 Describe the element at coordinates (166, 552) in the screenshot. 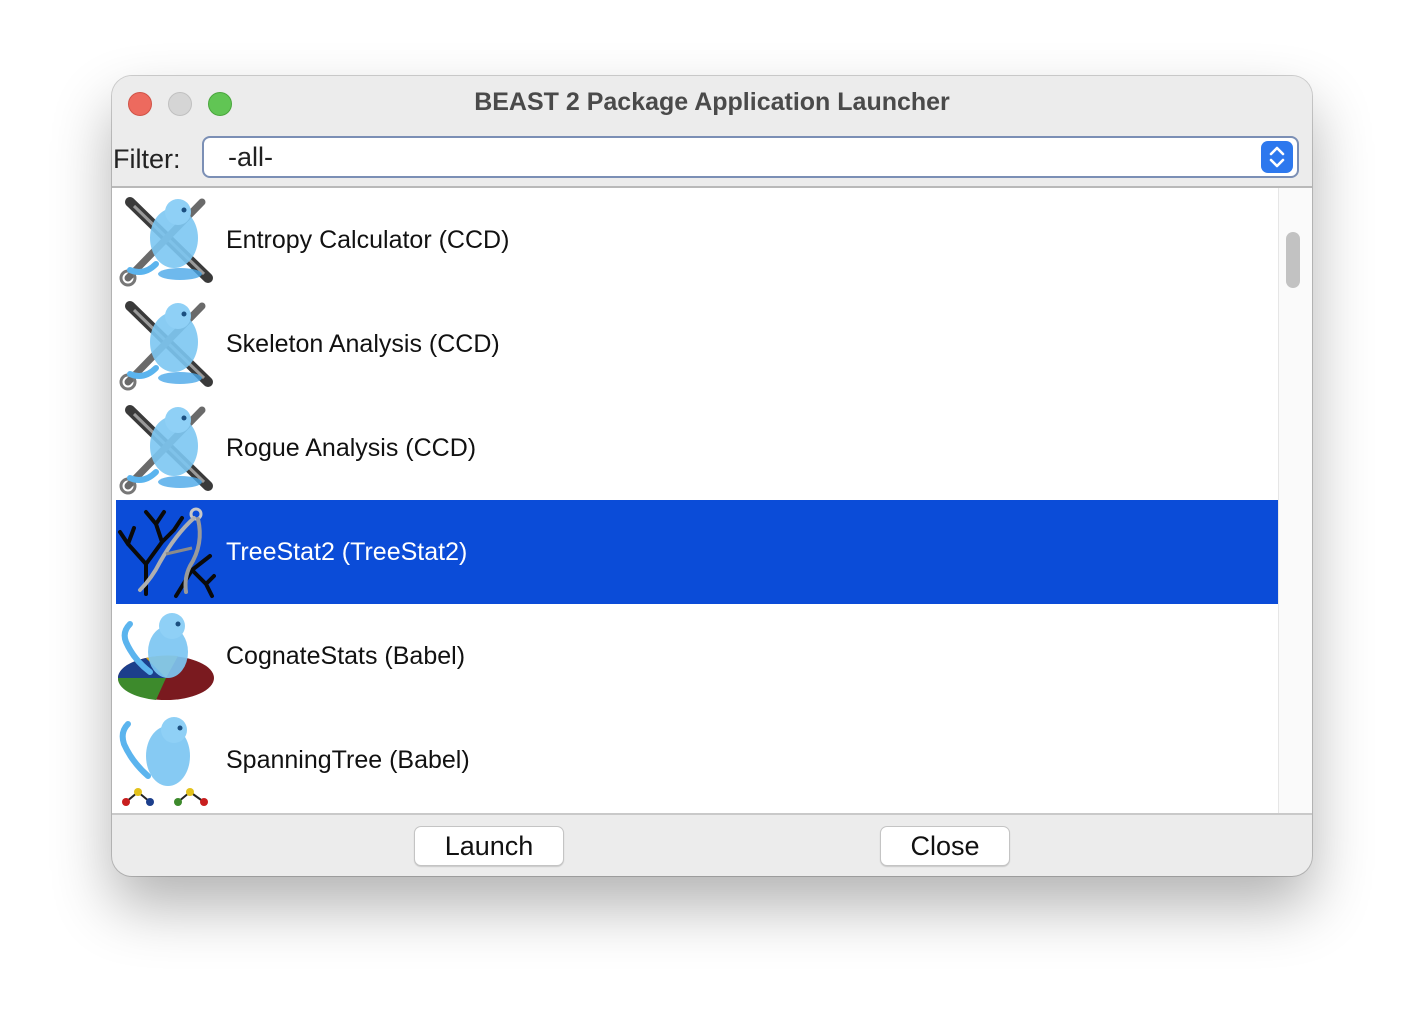

I see `tree-calipers-icon` at that location.